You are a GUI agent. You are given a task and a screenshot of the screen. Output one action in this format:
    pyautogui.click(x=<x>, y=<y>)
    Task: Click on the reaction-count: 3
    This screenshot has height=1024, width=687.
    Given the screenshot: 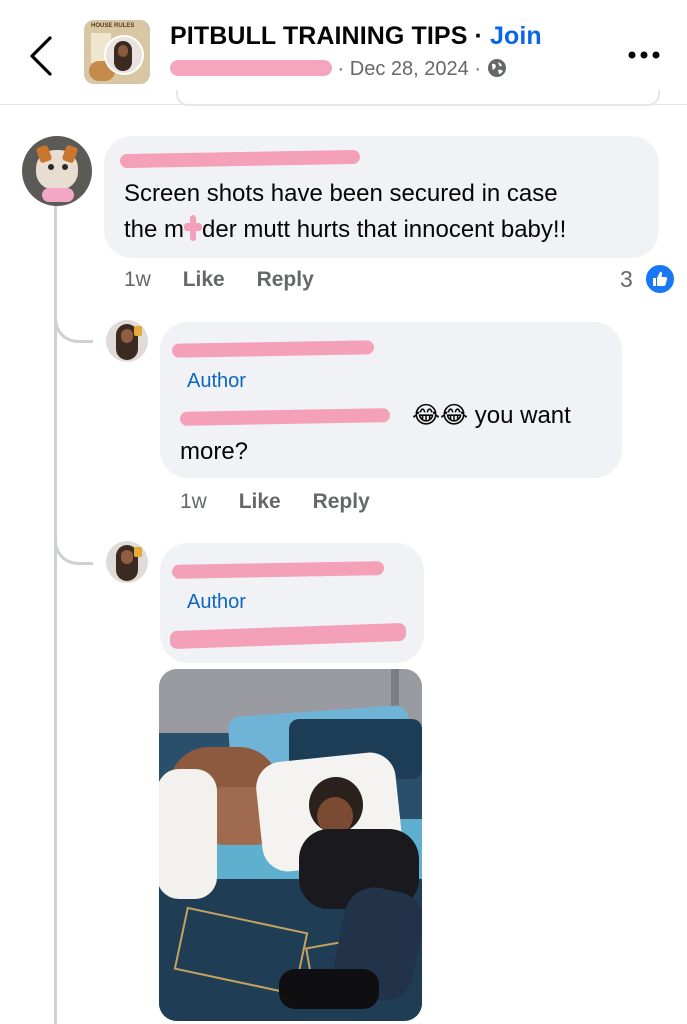 What is the action you would take?
    pyautogui.click(x=626, y=279)
    